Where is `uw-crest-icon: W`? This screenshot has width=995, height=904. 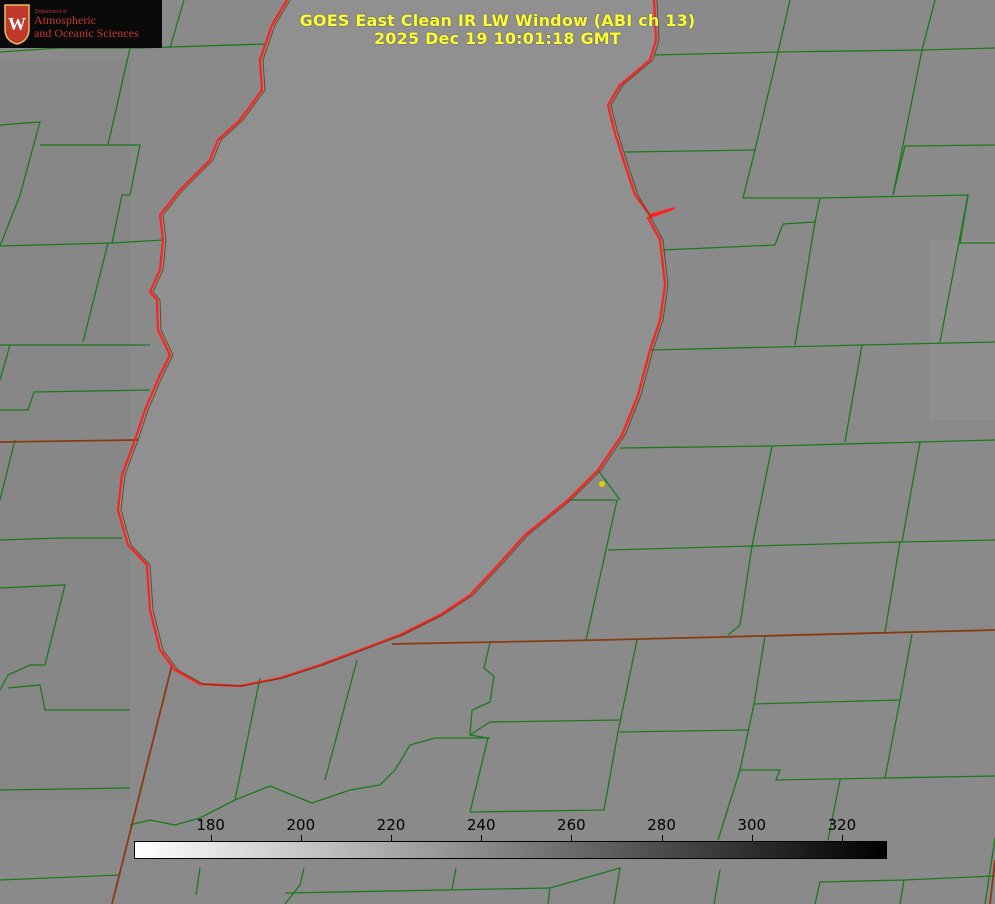 uw-crest-icon: W is located at coordinates (17, 24).